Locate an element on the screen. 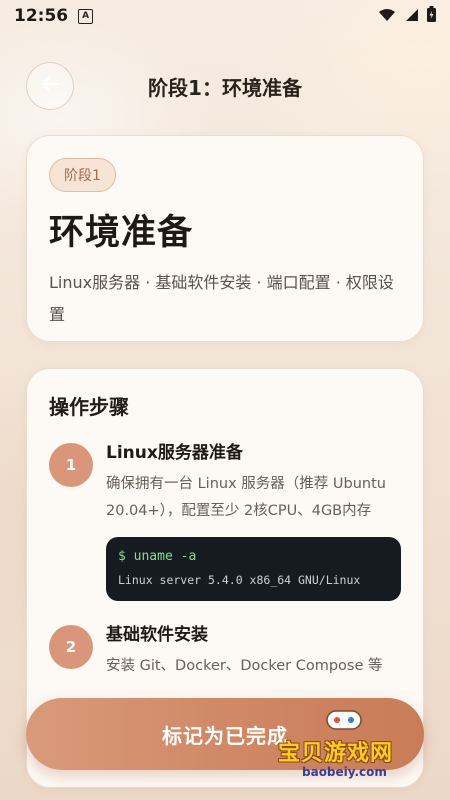  stage-title: 环境准备 is located at coordinates (121, 233).